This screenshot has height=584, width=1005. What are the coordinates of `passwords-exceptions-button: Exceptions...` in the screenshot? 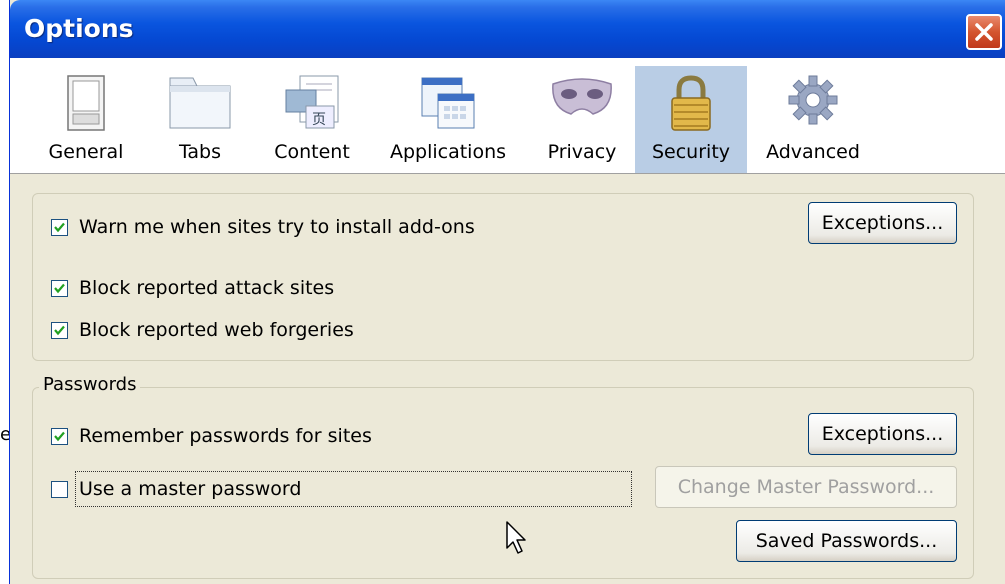 It's located at (882, 434).